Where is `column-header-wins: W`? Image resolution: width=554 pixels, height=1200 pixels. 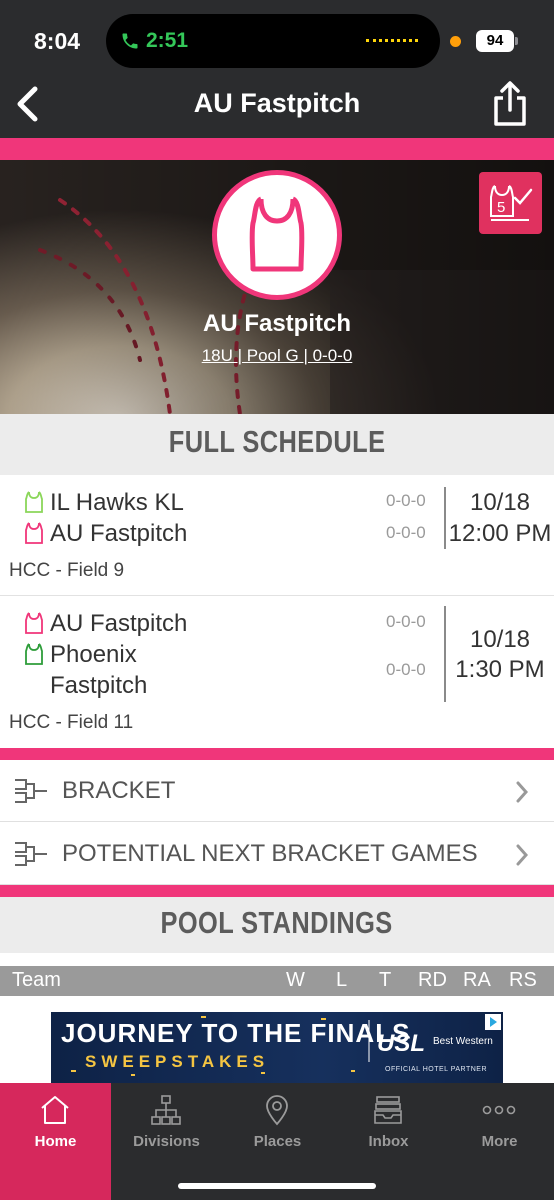 column-header-wins: W is located at coordinates (295, 980).